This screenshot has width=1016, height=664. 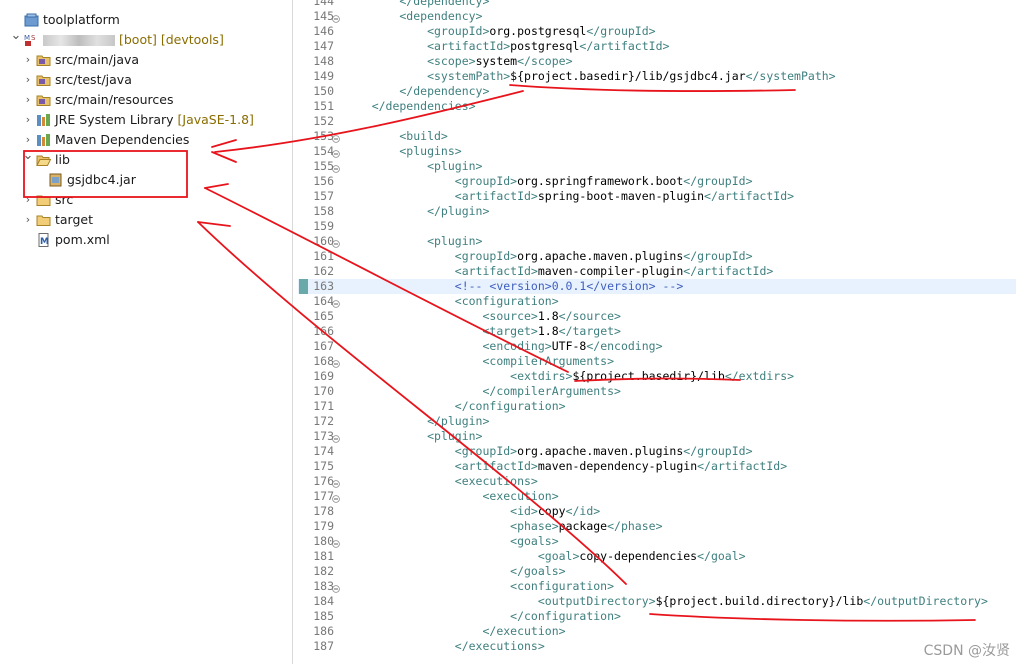 I want to click on tree-item-maven-dependencies: › Maven Dependencies, so click(x=145, y=140).